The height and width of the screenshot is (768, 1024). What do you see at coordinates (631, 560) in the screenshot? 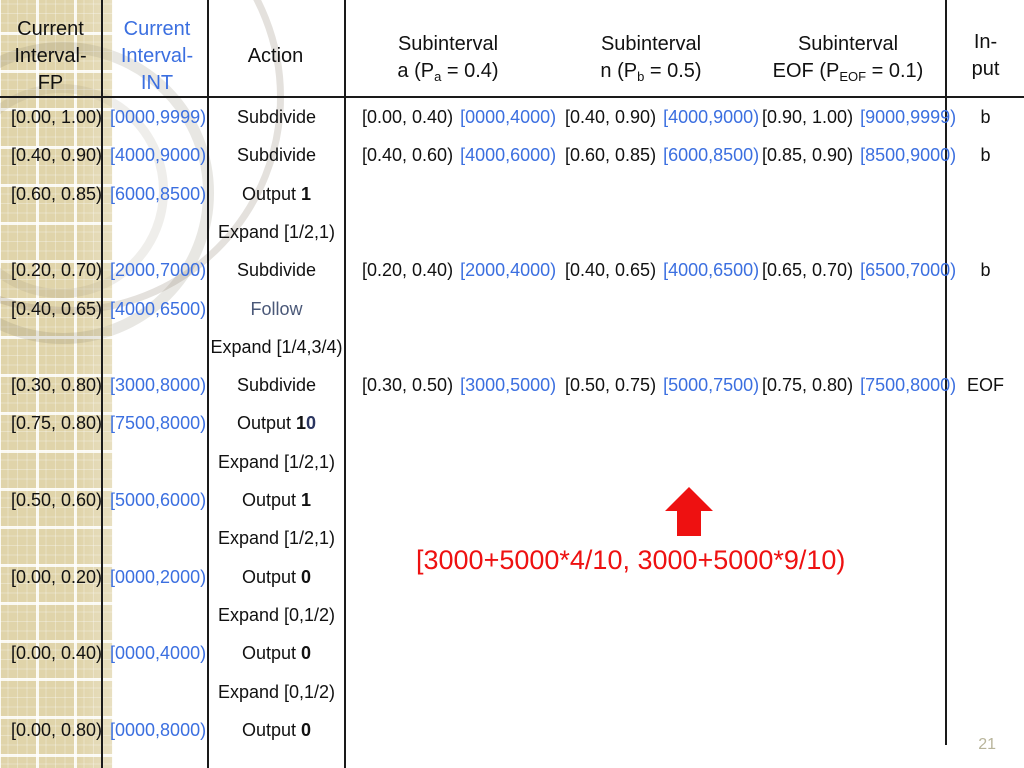
I see `annotation-text: [3000+5000*4/10, 3000+5000*9/10)` at bounding box center [631, 560].